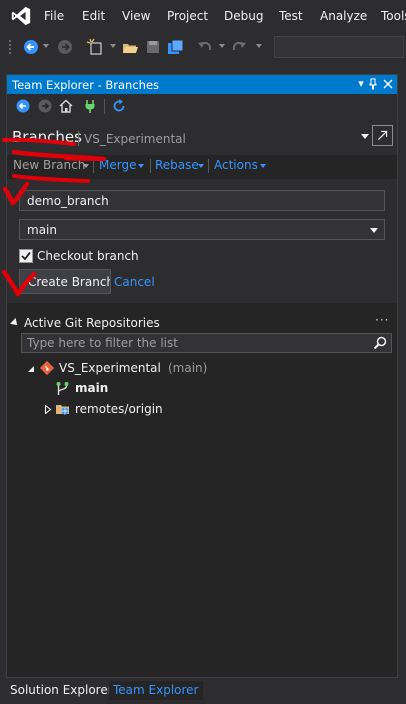  What do you see at coordinates (380, 343) in the screenshot?
I see `search-icon` at bounding box center [380, 343].